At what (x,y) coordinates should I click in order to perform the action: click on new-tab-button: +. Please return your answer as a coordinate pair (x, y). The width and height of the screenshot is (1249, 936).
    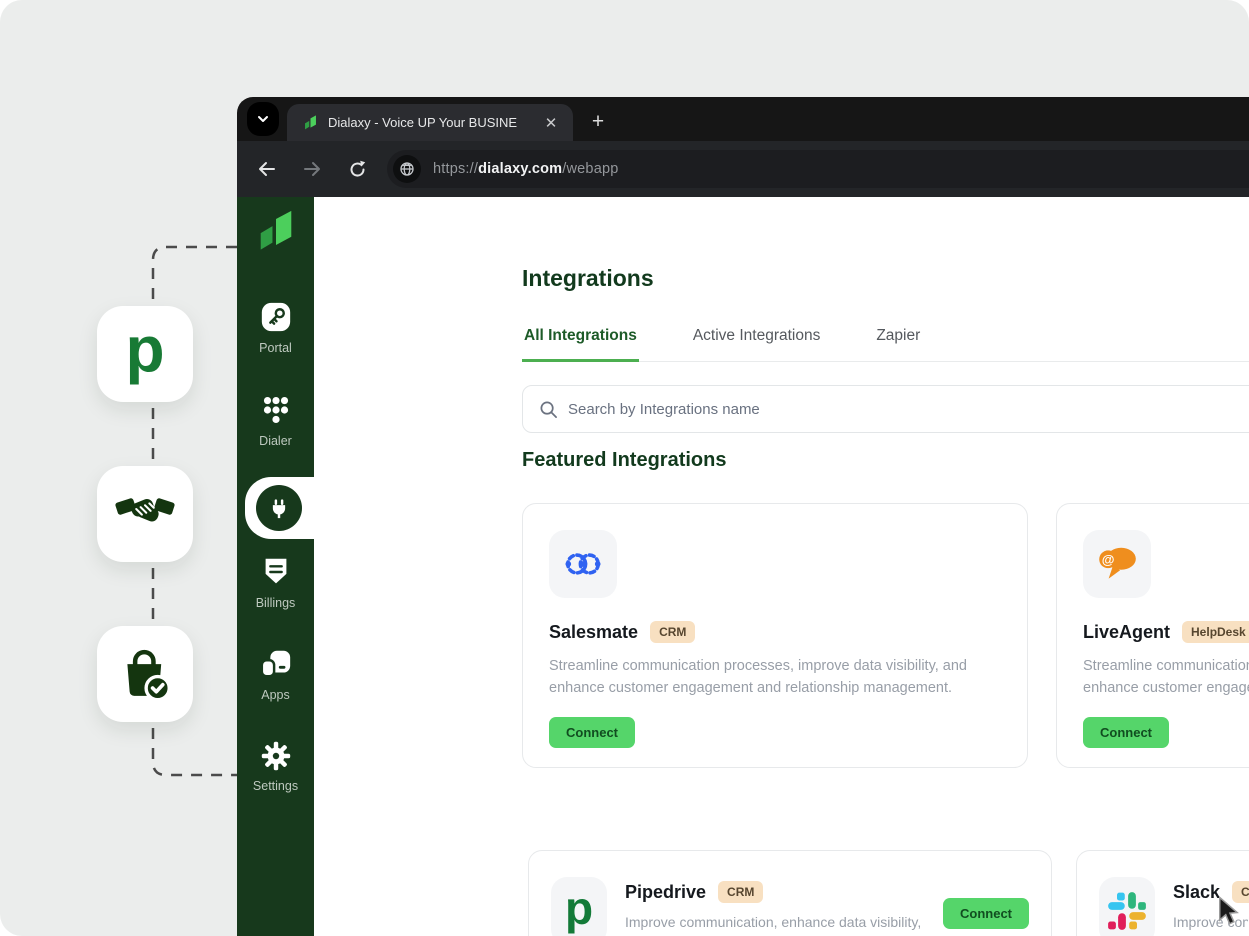
    Looking at the image, I should click on (598, 122).